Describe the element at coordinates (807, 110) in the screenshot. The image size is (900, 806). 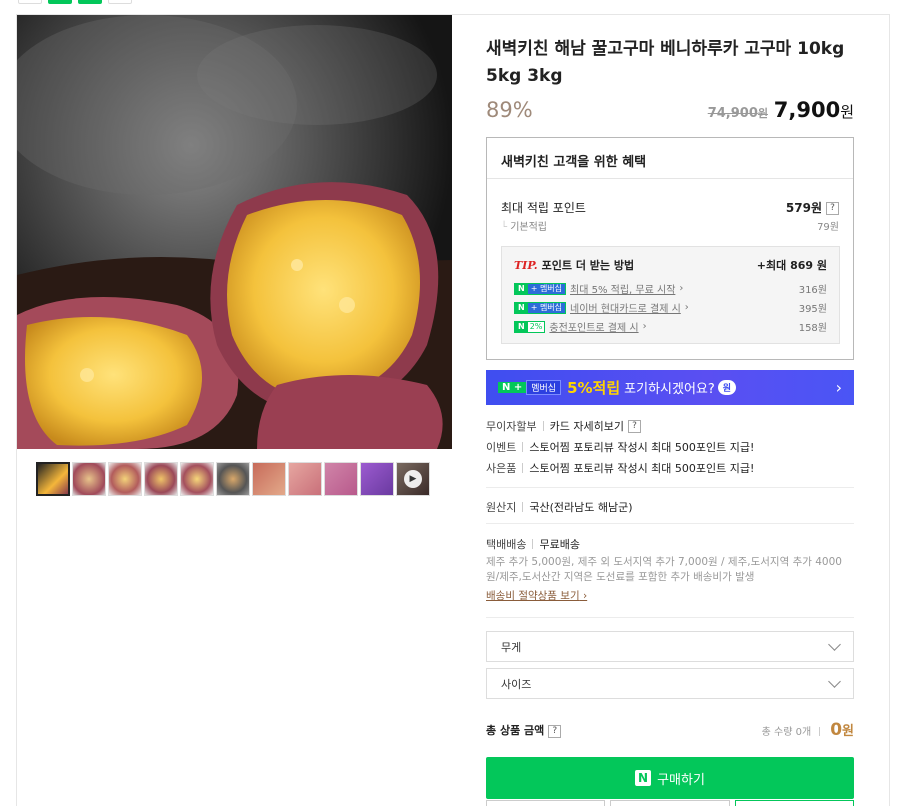
I see `sale-price-value: 7,900` at that location.